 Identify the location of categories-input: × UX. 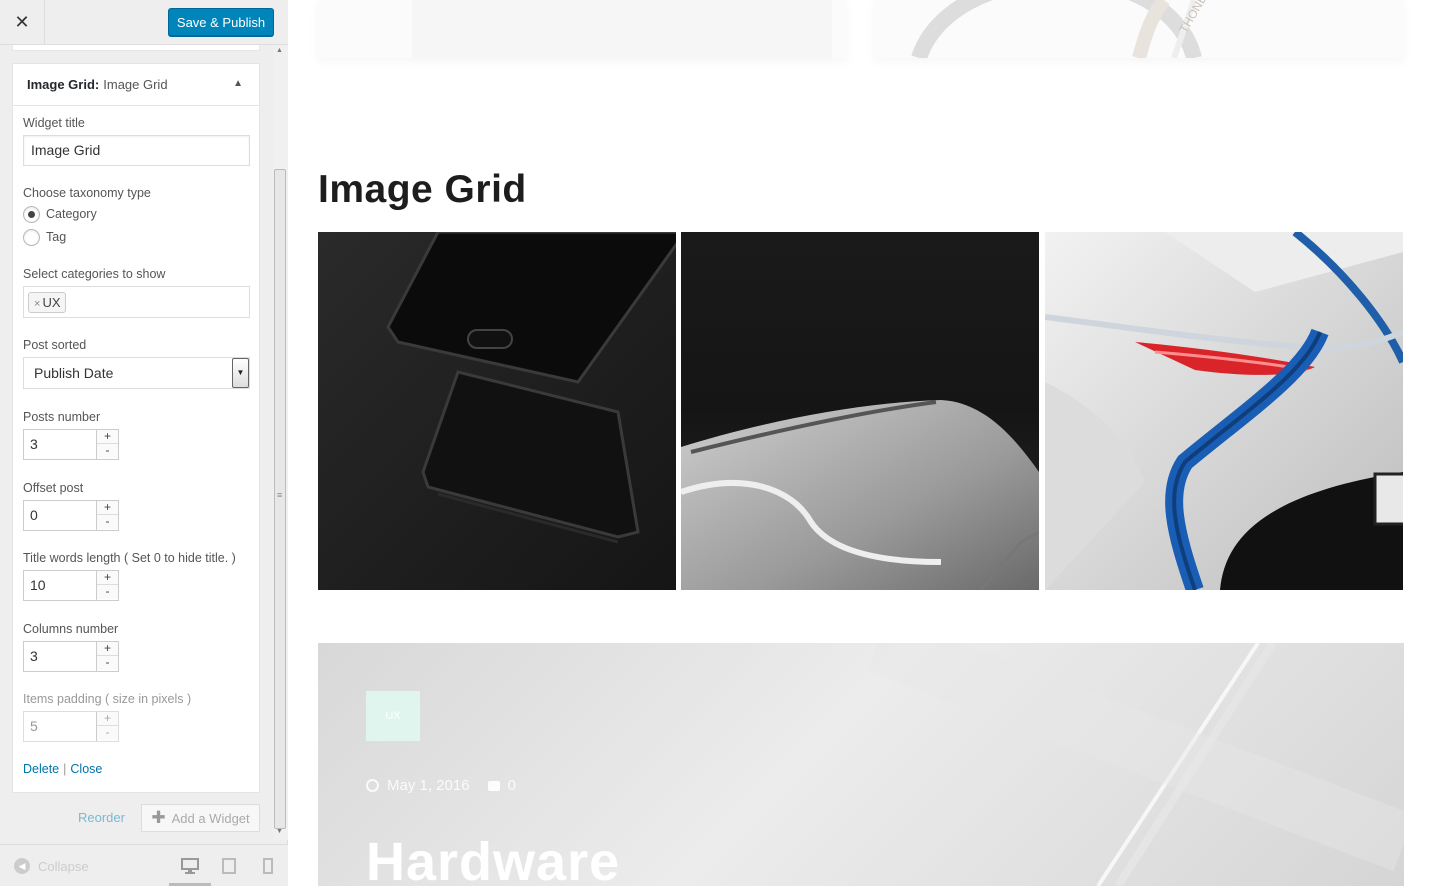
(136, 302).